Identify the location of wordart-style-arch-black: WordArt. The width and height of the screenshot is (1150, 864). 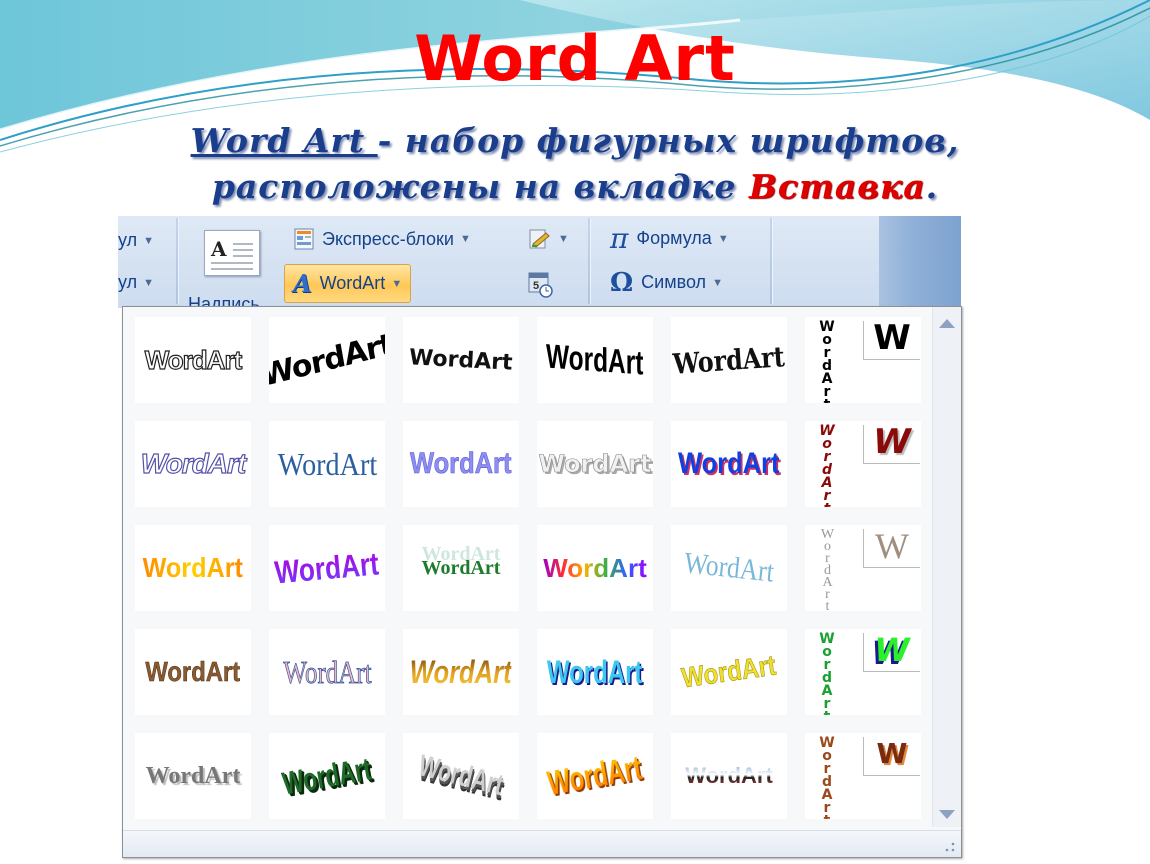
(461, 360).